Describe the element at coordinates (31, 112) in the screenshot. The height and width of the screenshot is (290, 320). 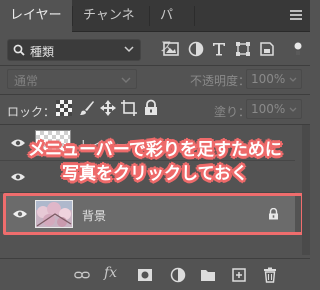
I see `lock-label: ロック：` at that location.